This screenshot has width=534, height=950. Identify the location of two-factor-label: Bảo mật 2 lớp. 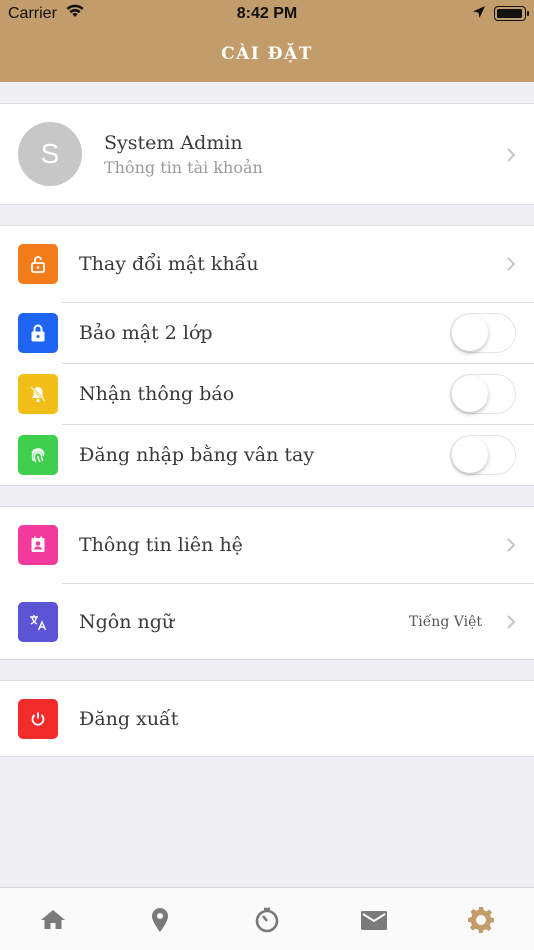
(146, 333).